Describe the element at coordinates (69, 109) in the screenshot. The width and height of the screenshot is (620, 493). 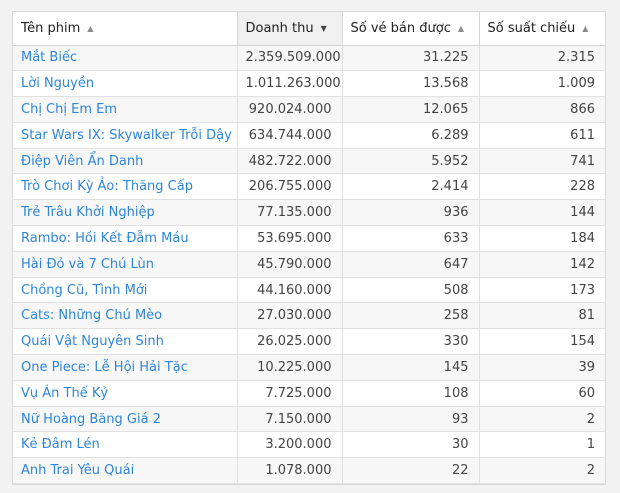
I see `film-title-link: Chị Chị Em Em` at that location.